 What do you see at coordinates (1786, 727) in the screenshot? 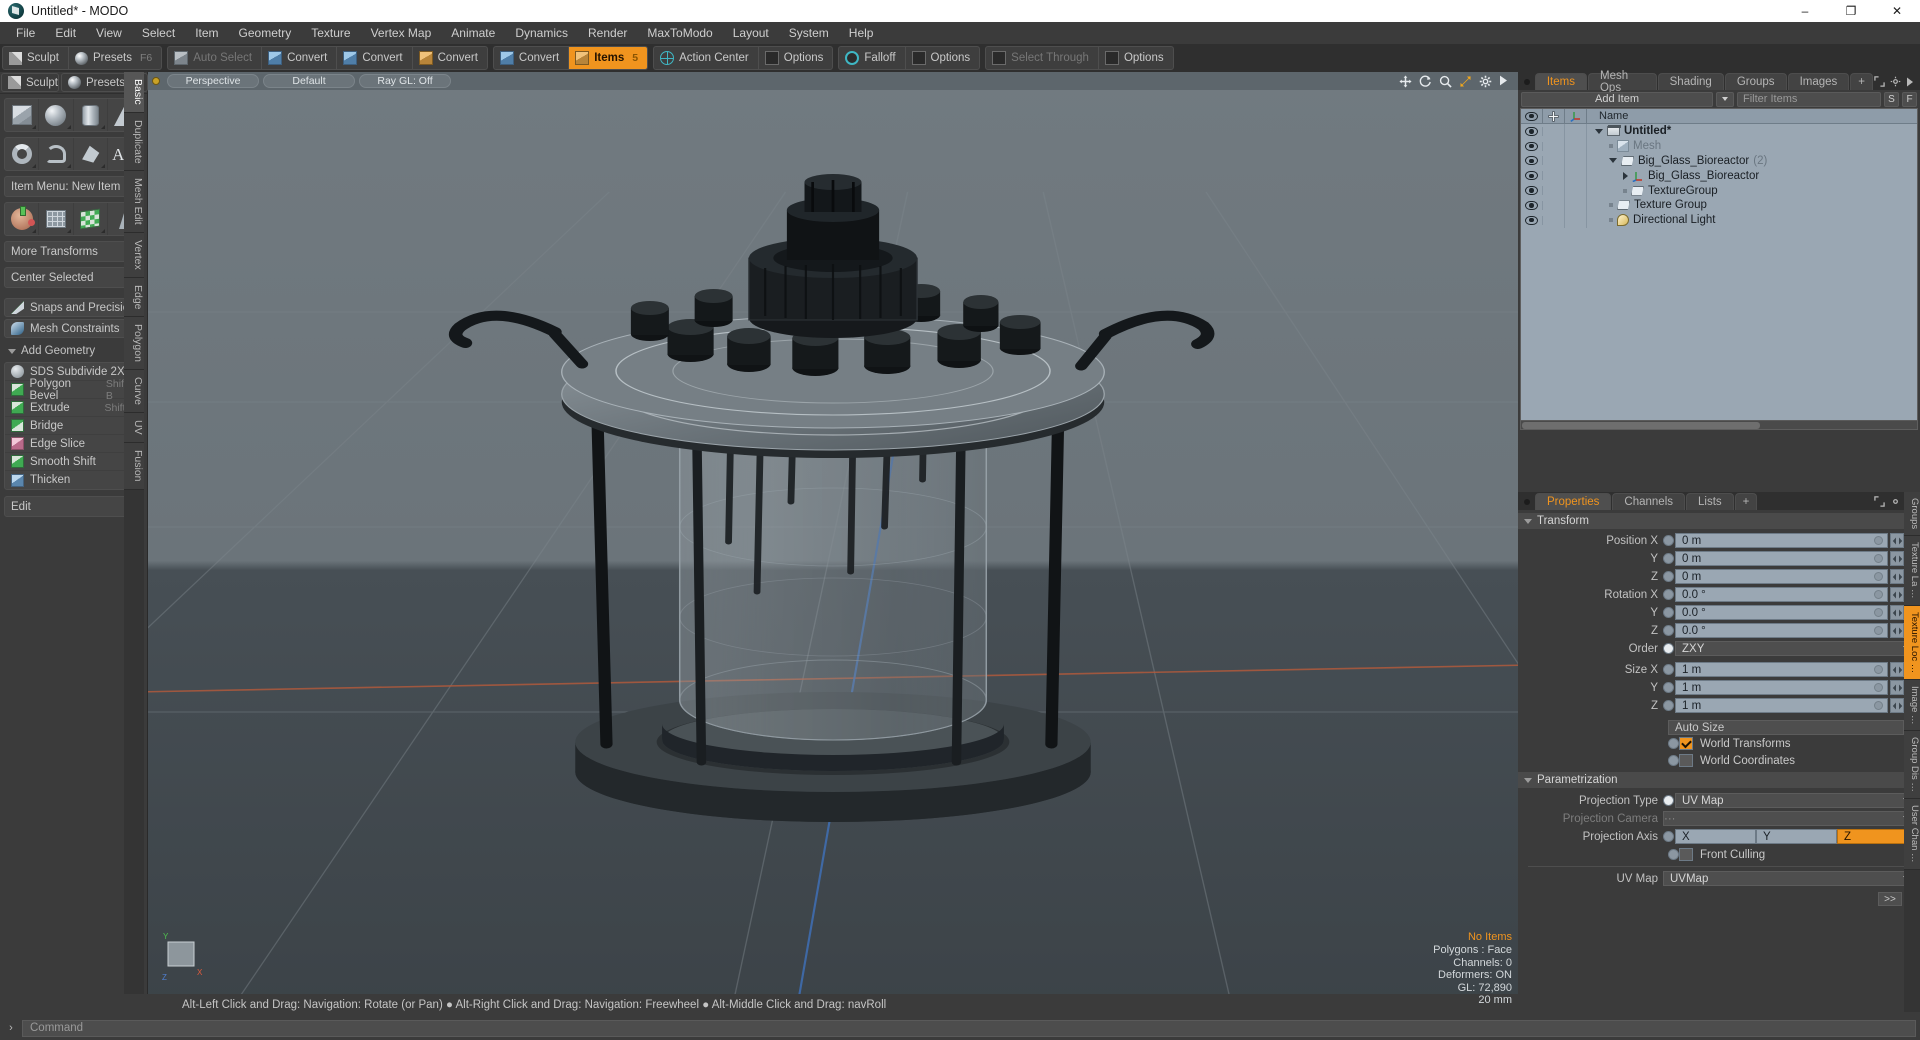
I see `auto-size-button: Auto Size` at bounding box center [1786, 727].